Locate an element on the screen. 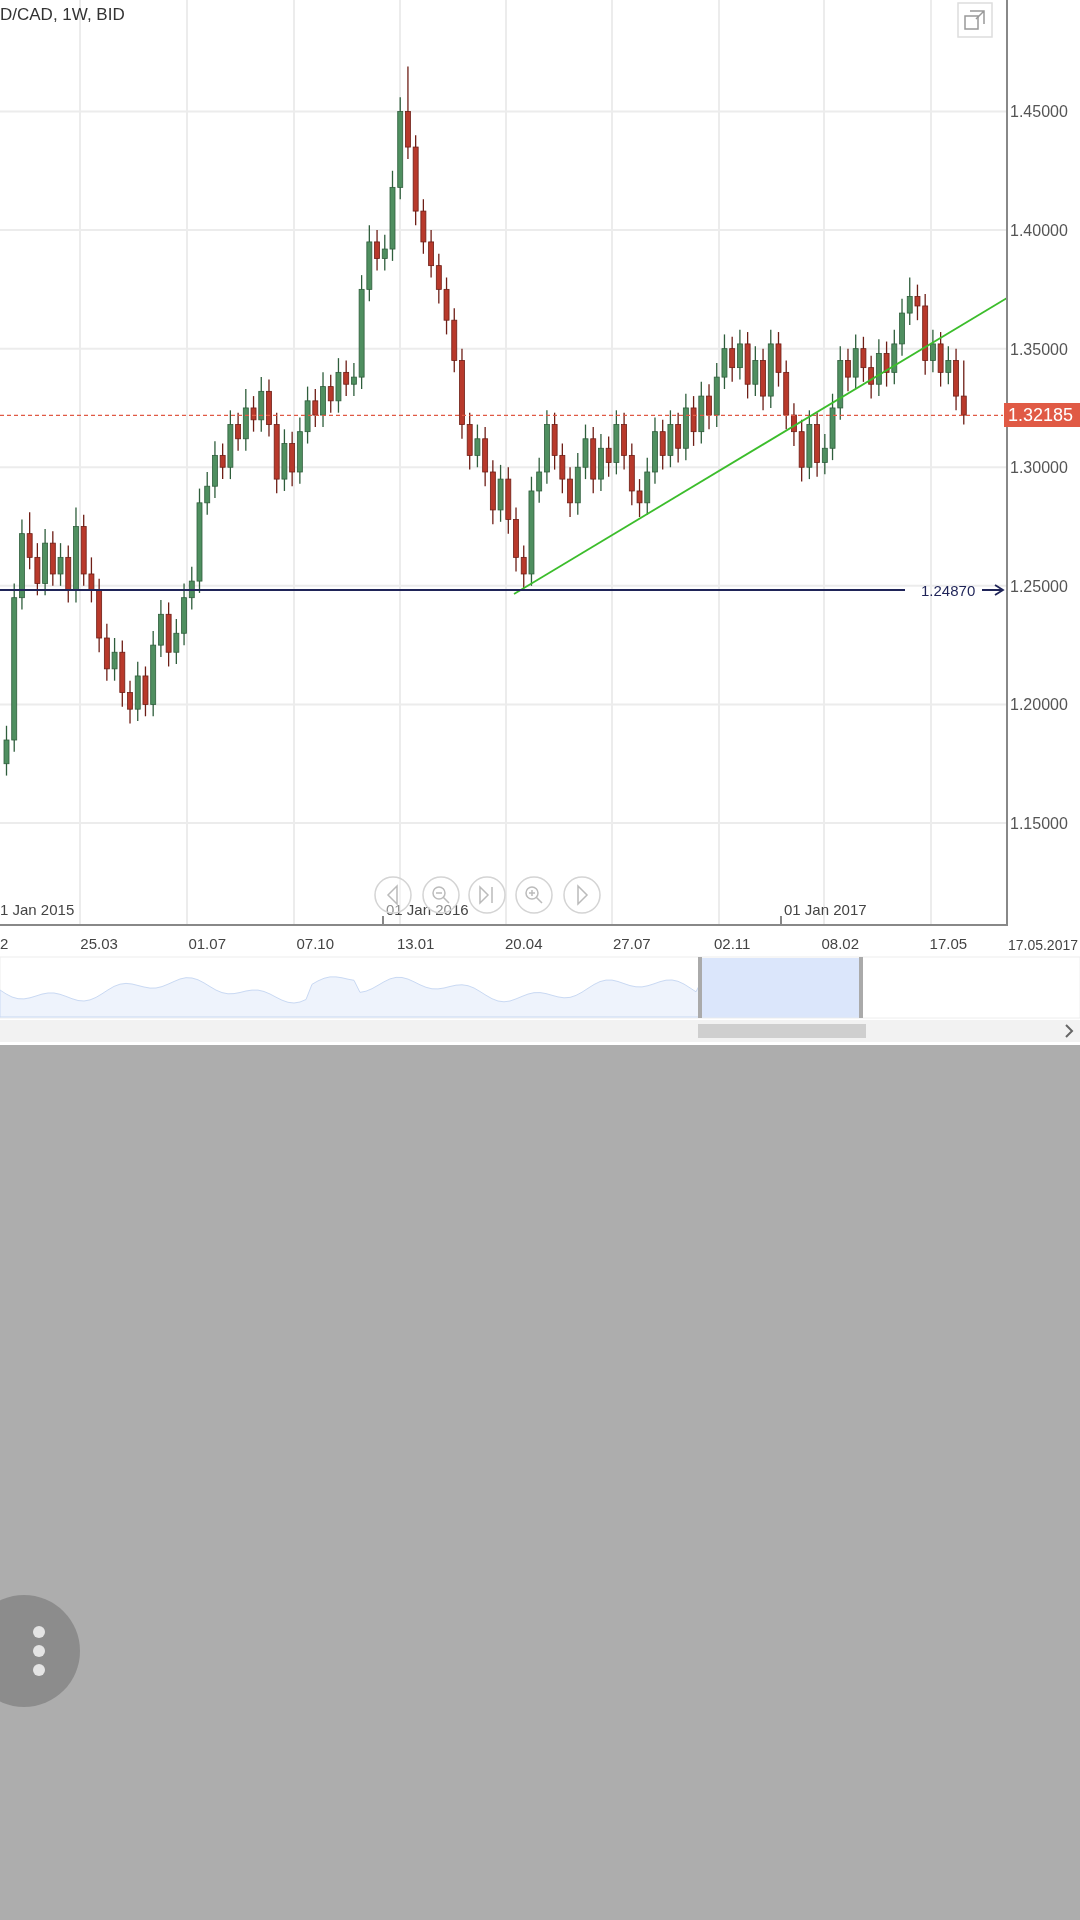 The image size is (1080, 1920). date-tick-label: 02.11 is located at coordinates (732, 943).